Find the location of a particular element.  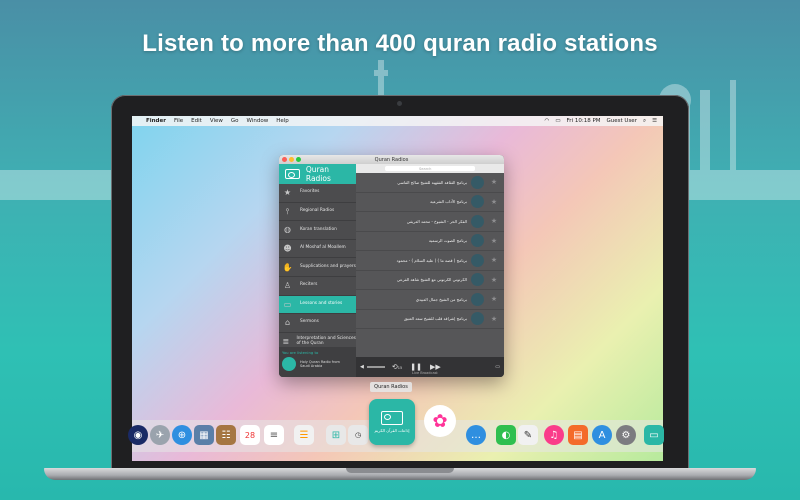

menu-view: View is located at coordinates (216, 121).